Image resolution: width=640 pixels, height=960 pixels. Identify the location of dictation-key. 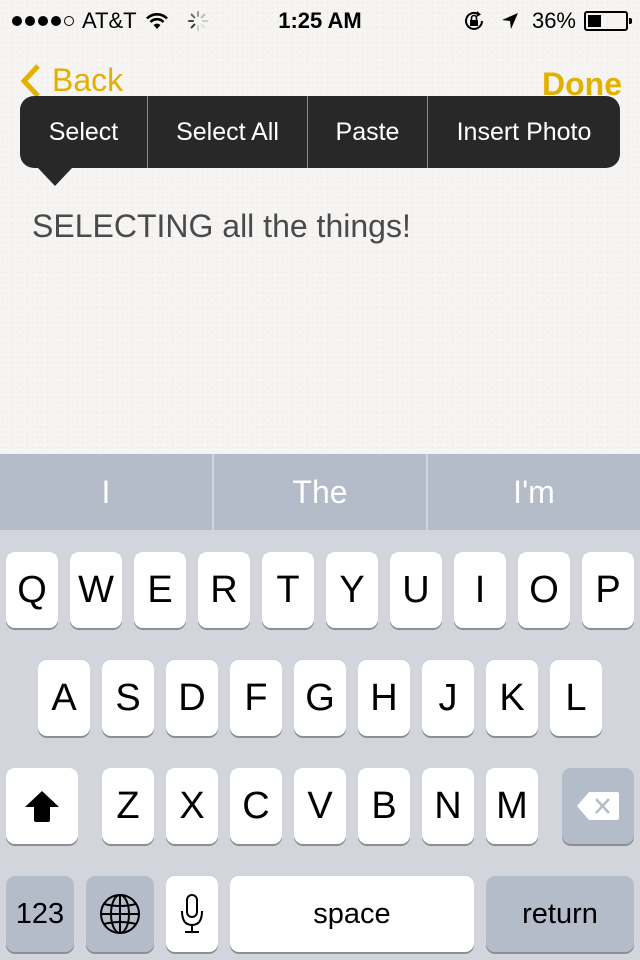
(192, 914).